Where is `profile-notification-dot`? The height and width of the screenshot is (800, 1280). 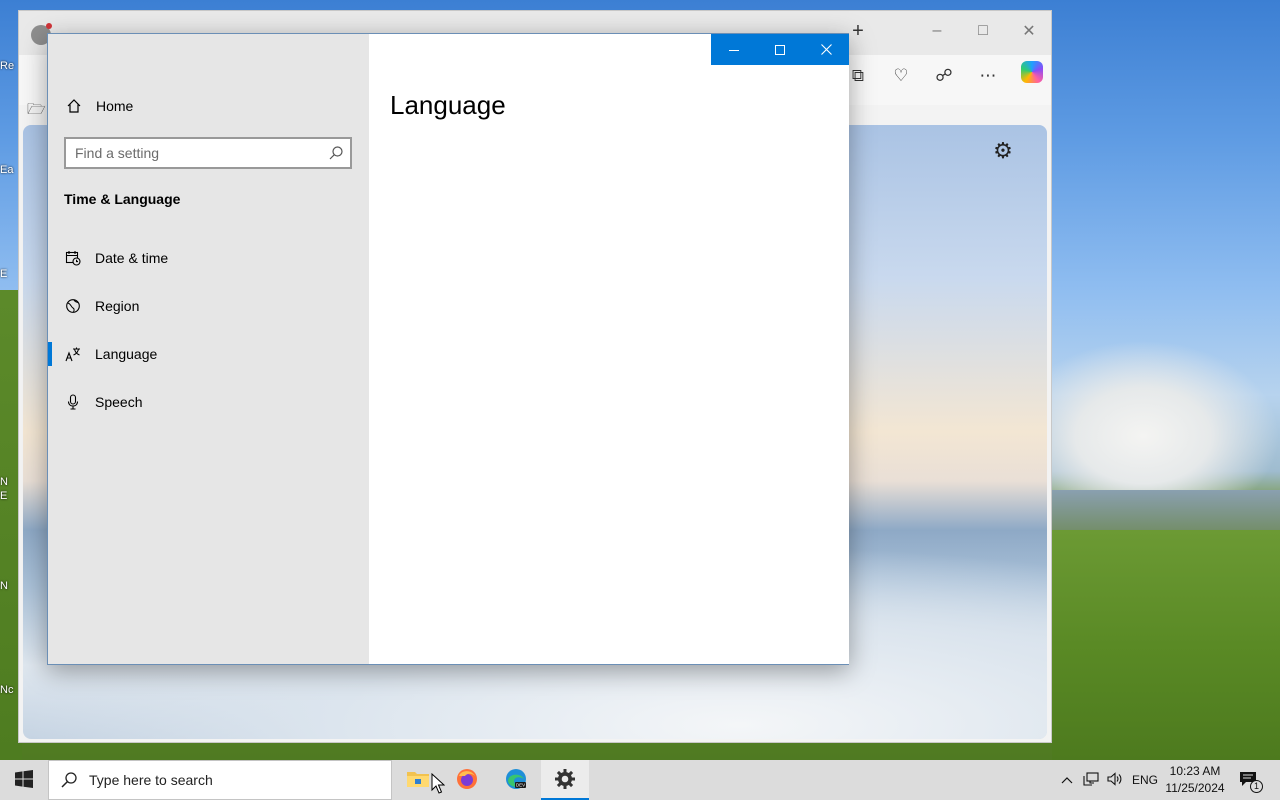
profile-notification-dot is located at coordinates (49, 26).